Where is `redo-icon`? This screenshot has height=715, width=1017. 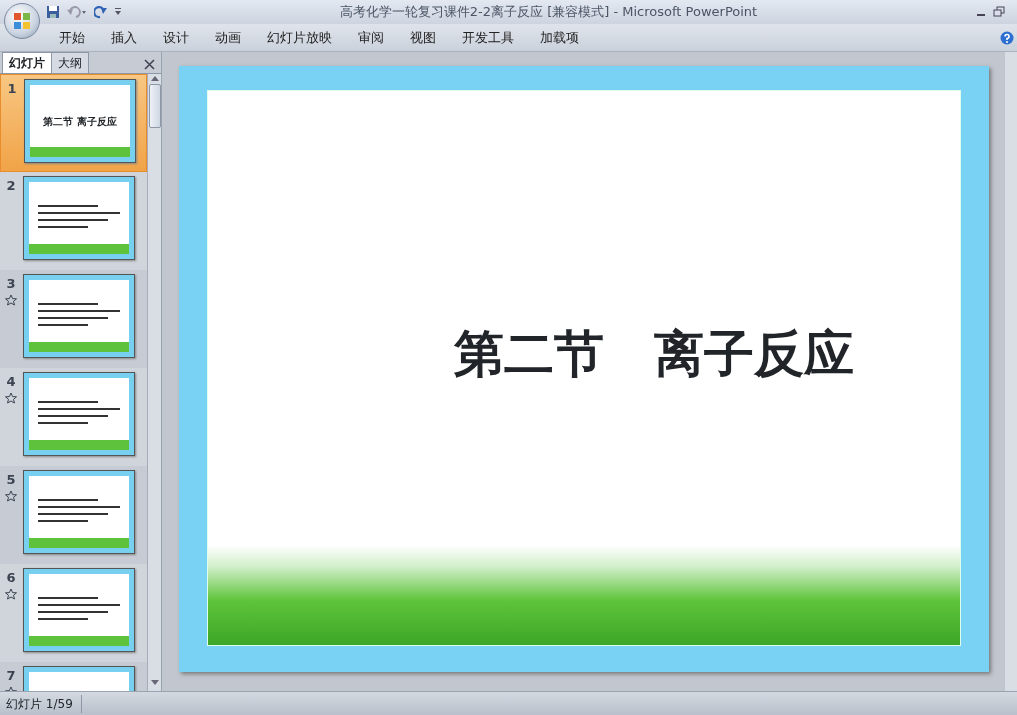 redo-icon is located at coordinates (101, 12).